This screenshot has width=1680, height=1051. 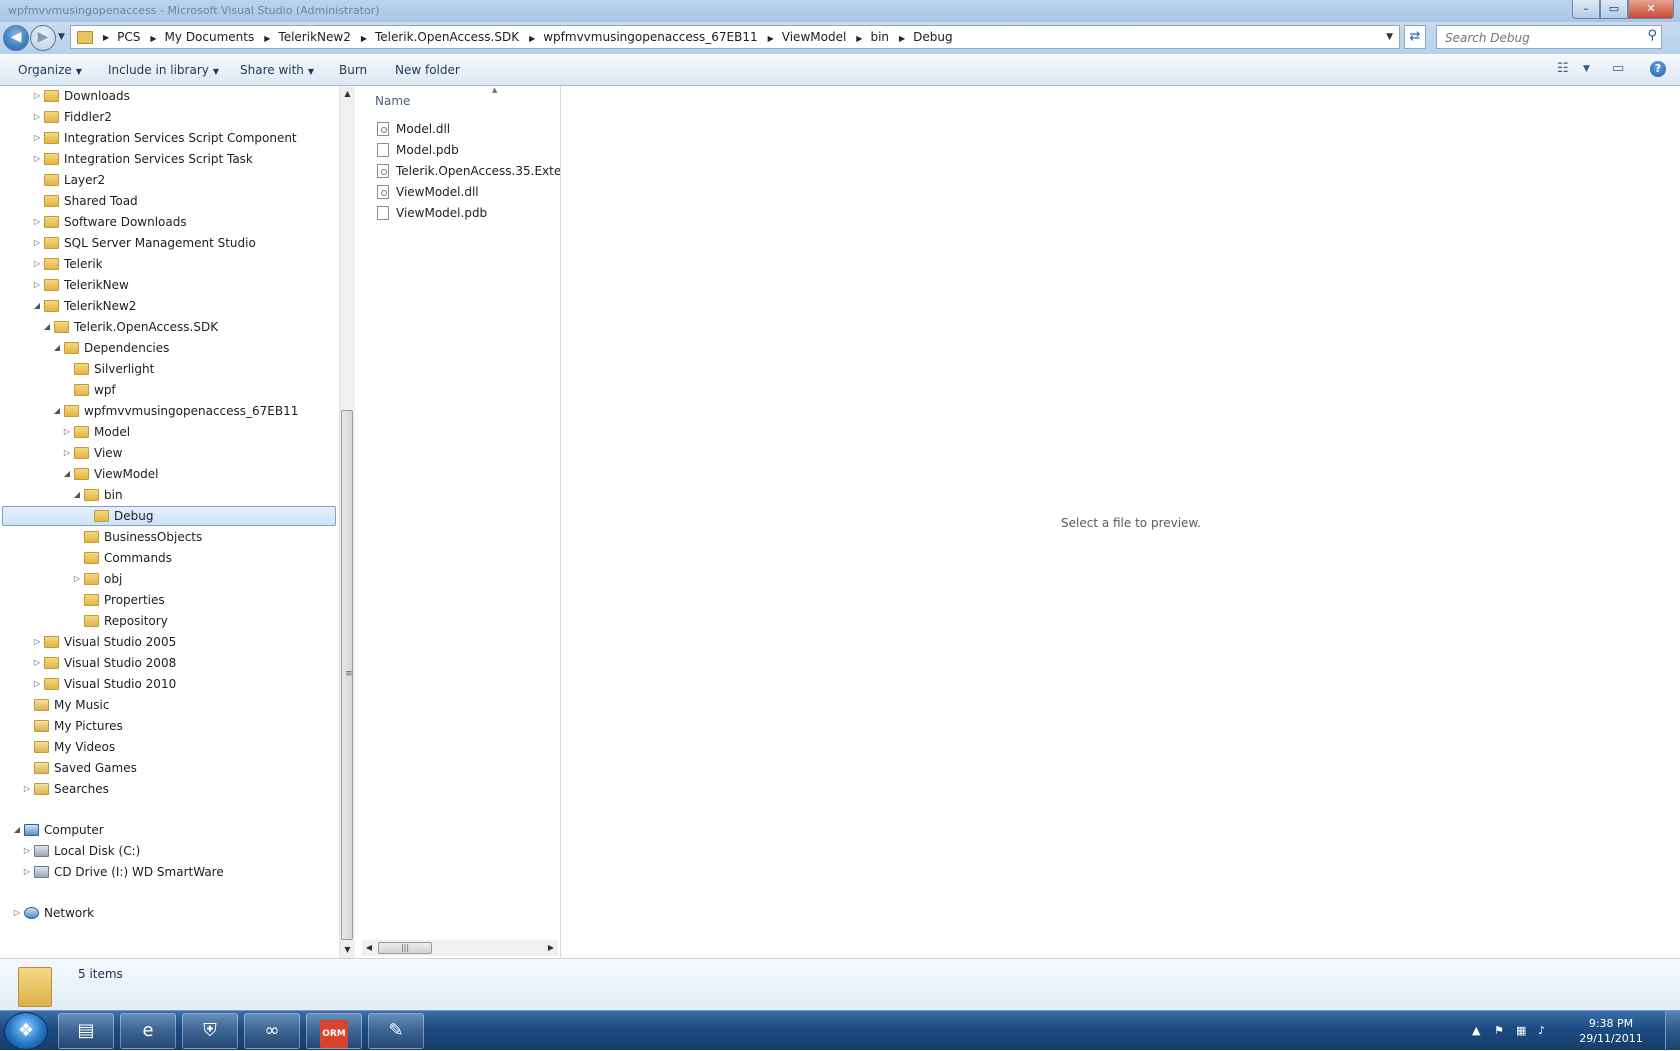 What do you see at coordinates (1563, 68) in the screenshot?
I see `change-view-icon: ☷` at bounding box center [1563, 68].